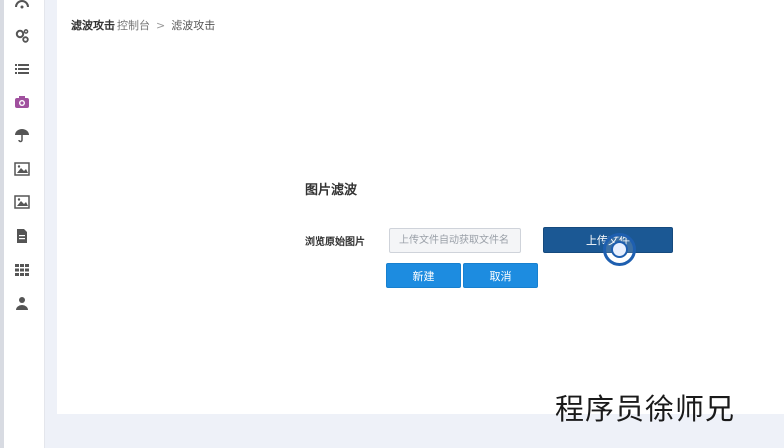  I want to click on gears-icon, so click(22, 36).